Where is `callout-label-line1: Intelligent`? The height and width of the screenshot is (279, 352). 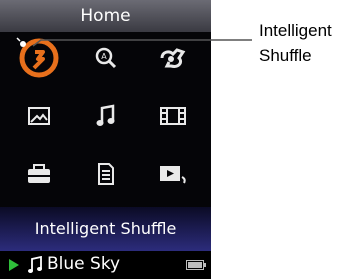
callout-label-line1: Intelligent is located at coordinates (295, 30).